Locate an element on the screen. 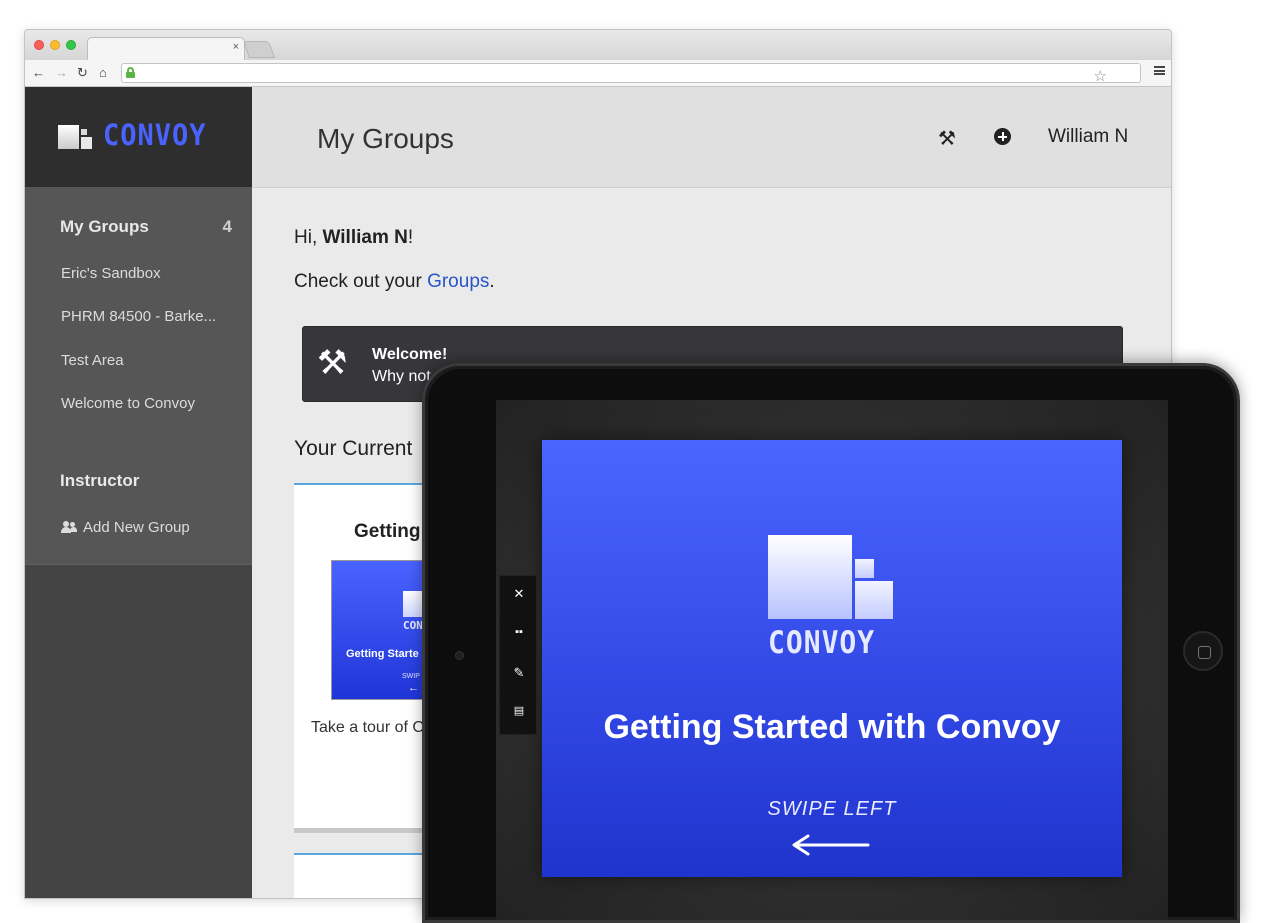  swipe-hint: SWIPE LEFT is located at coordinates (832, 809).